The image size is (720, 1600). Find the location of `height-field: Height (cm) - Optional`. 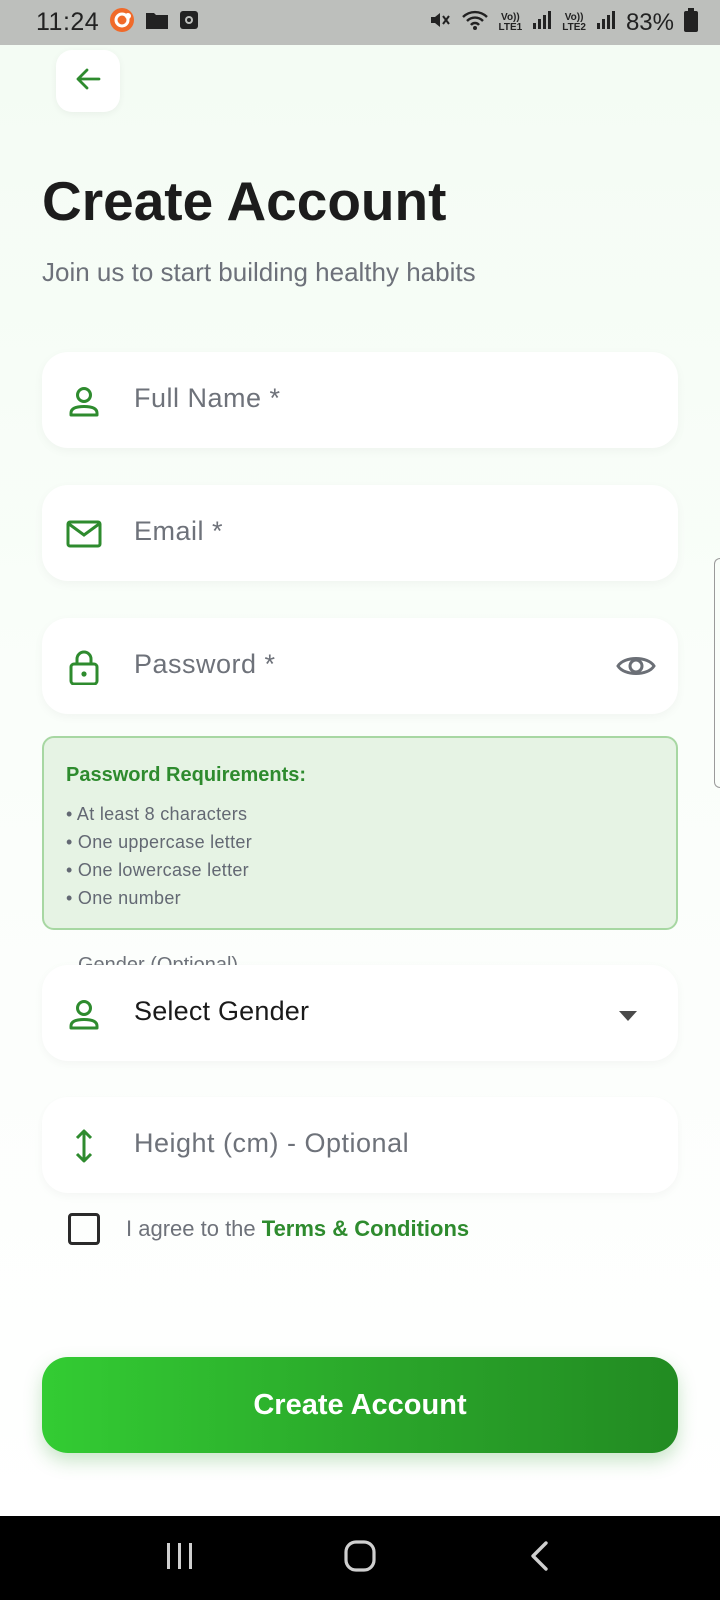

height-field: Height (cm) - Optional is located at coordinates (360, 1145).